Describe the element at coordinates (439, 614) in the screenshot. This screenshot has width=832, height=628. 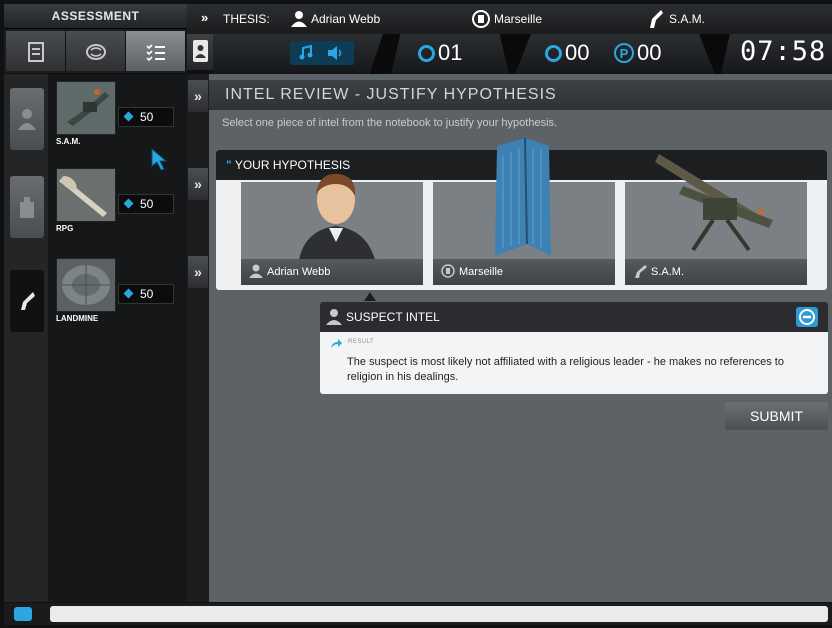
I see `message-field` at that location.